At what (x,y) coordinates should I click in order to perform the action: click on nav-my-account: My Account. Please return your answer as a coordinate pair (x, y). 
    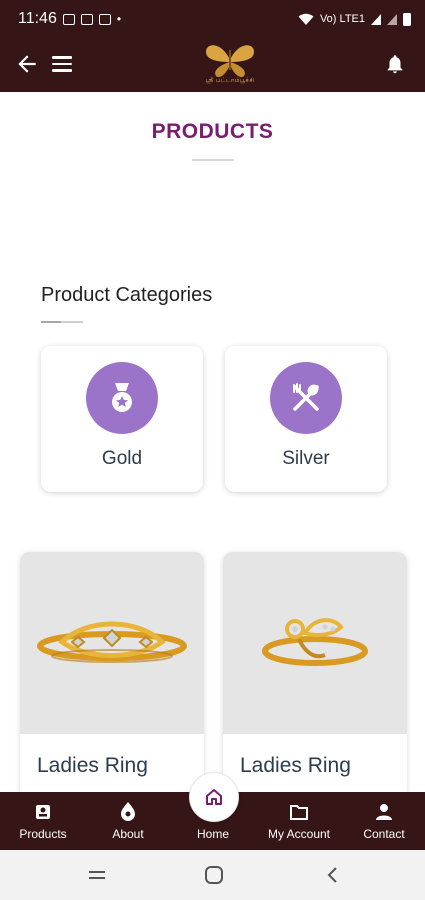
    Looking at the image, I should click on (299, 821).